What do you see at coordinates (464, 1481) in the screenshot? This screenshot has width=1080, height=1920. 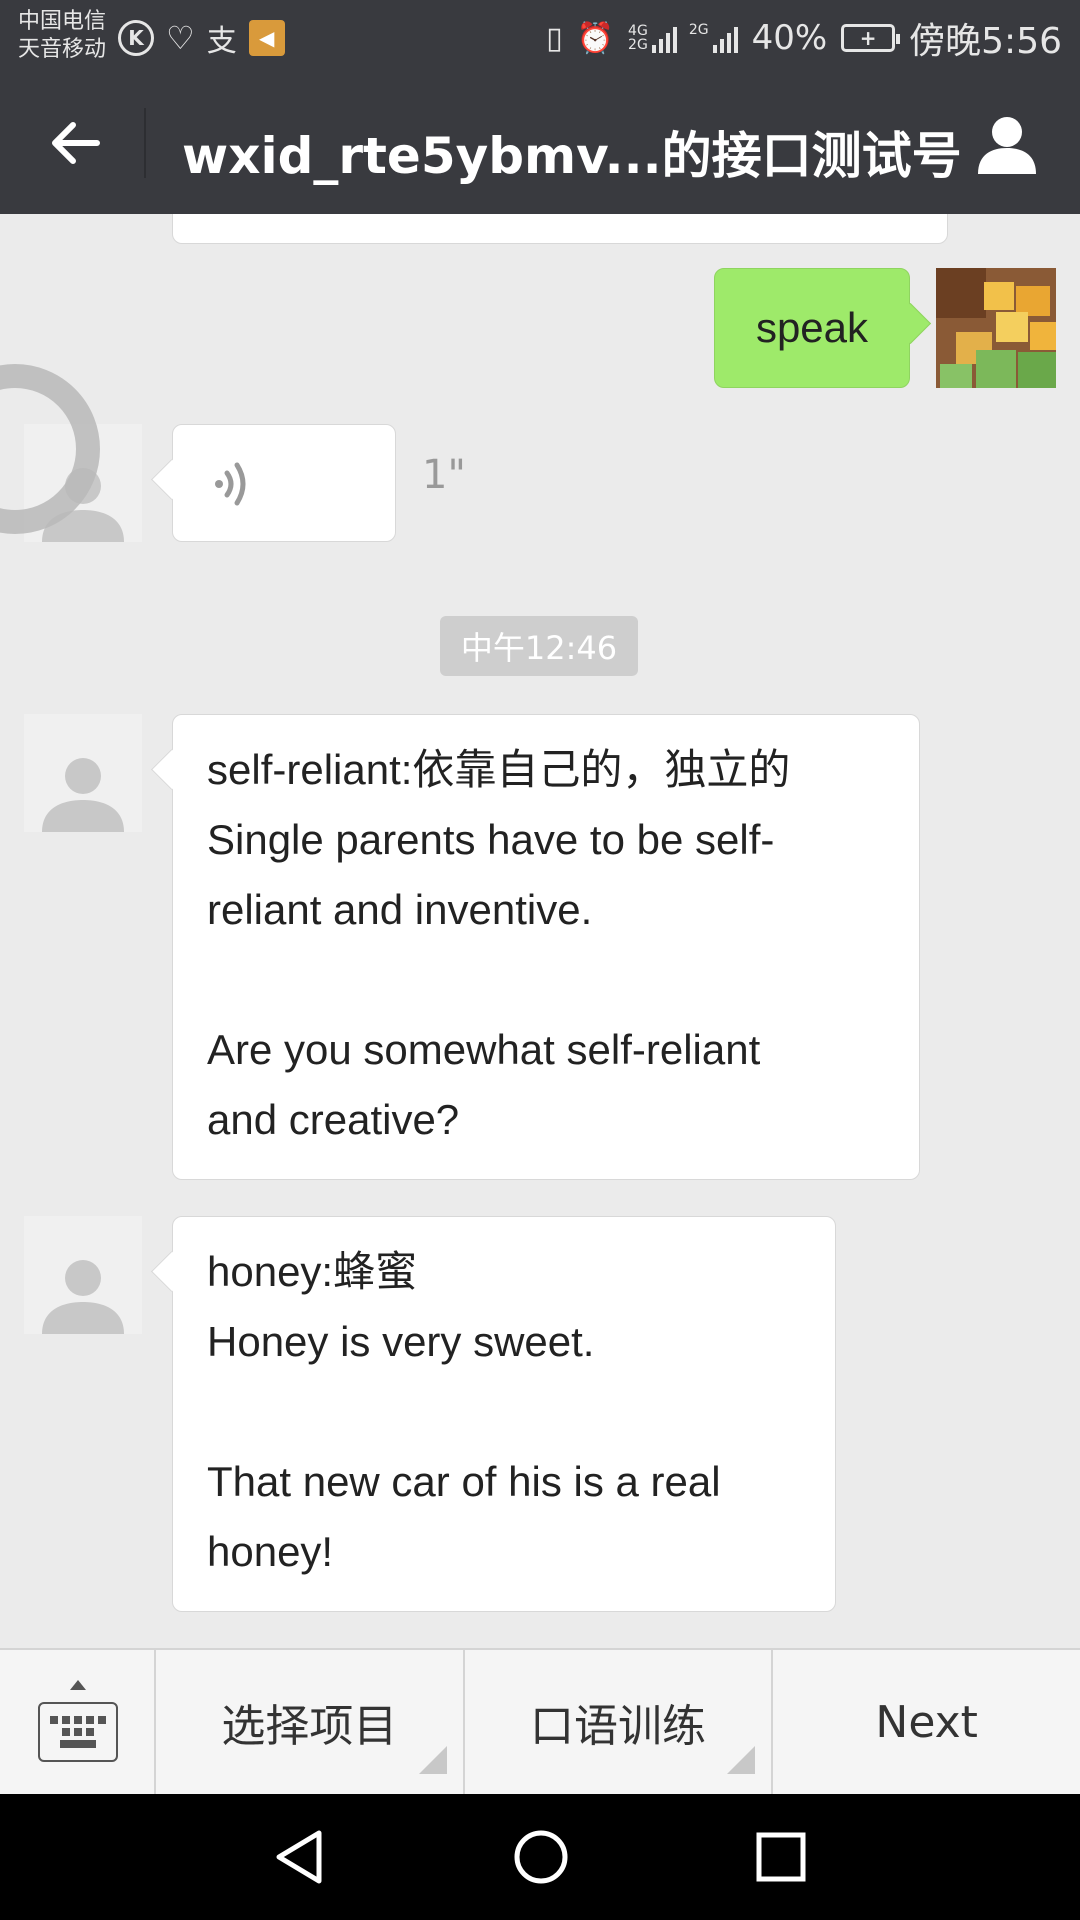 I see `message-line: That new car of his is a real` at bounding box center [464, 1481].